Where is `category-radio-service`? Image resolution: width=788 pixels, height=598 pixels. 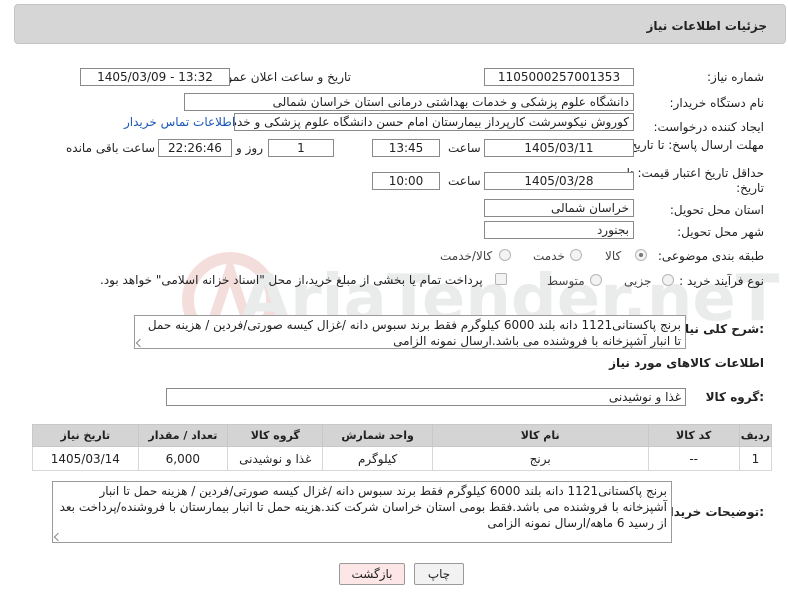
category-radio-service is located at coordinates (576, 255).